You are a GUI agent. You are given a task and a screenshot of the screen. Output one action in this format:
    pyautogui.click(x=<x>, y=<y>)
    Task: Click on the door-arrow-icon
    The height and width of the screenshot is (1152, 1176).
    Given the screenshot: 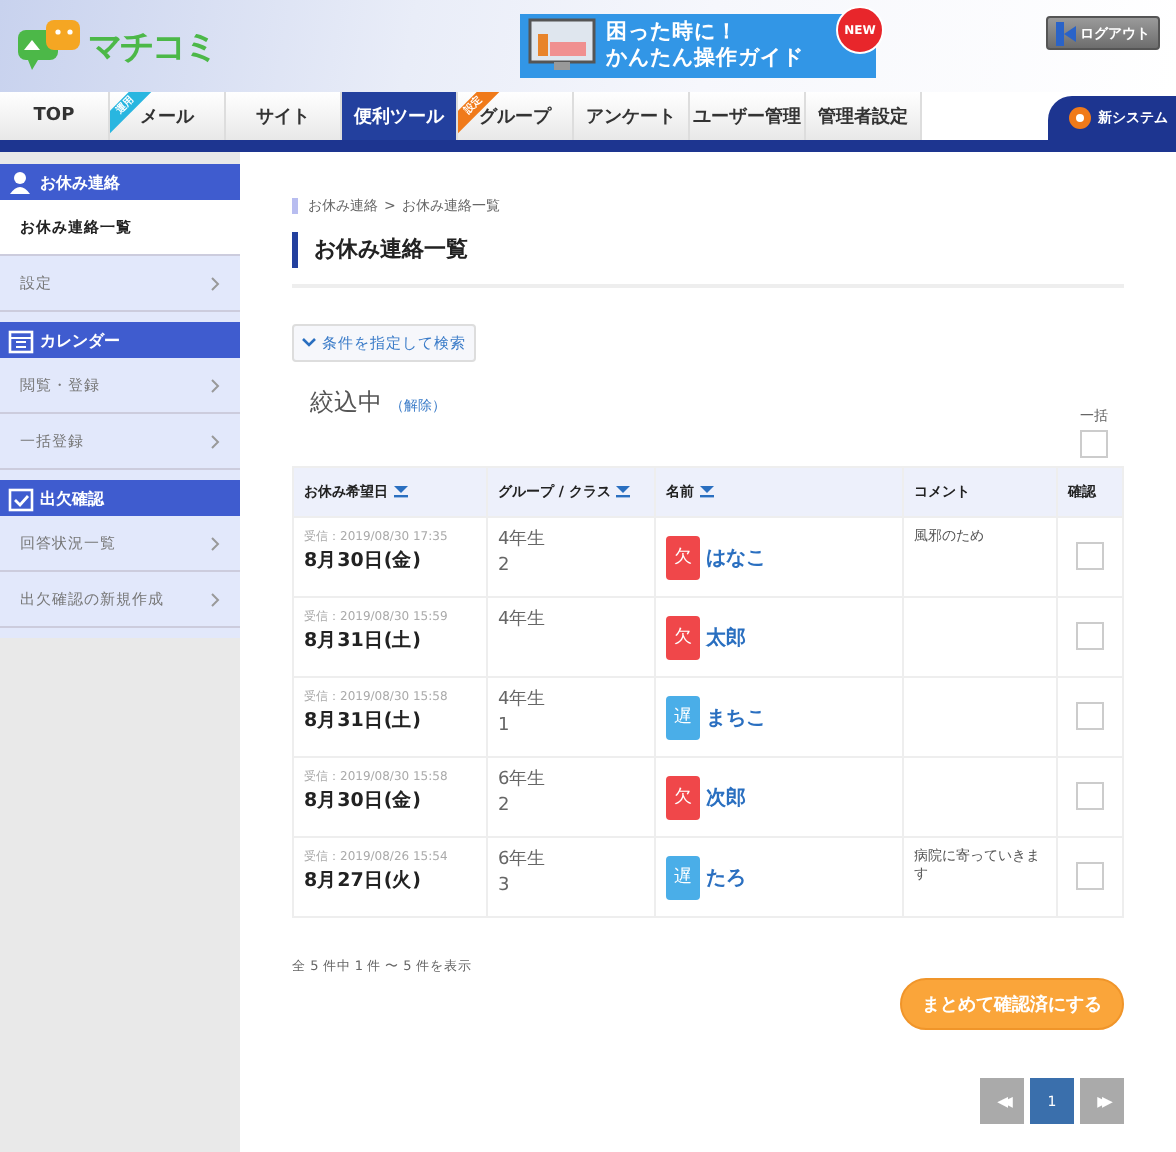 What is the action you would take?
    pyautogui.click(x=1066, y=33)
    